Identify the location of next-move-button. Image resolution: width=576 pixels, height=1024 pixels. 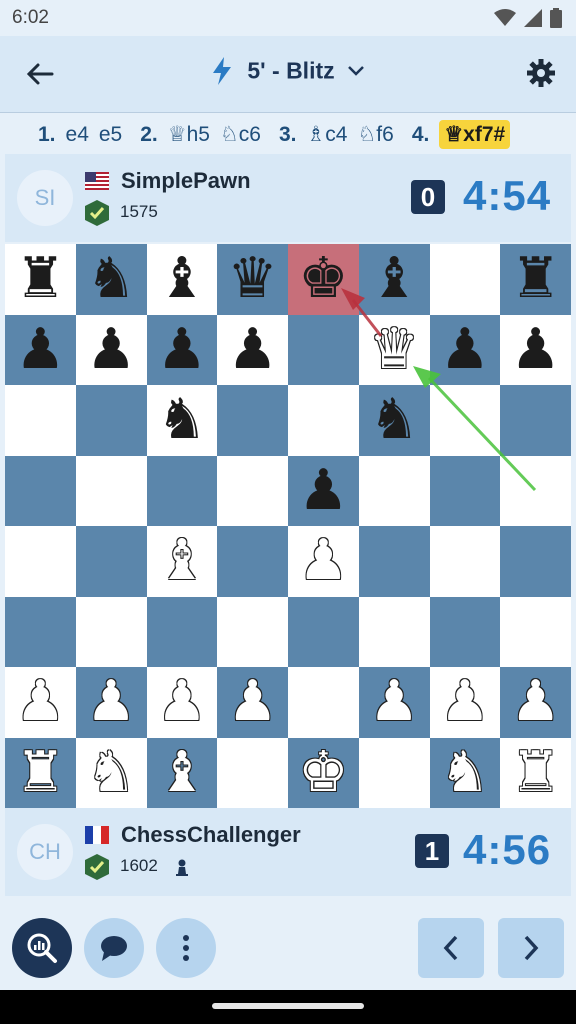
(531, 948).